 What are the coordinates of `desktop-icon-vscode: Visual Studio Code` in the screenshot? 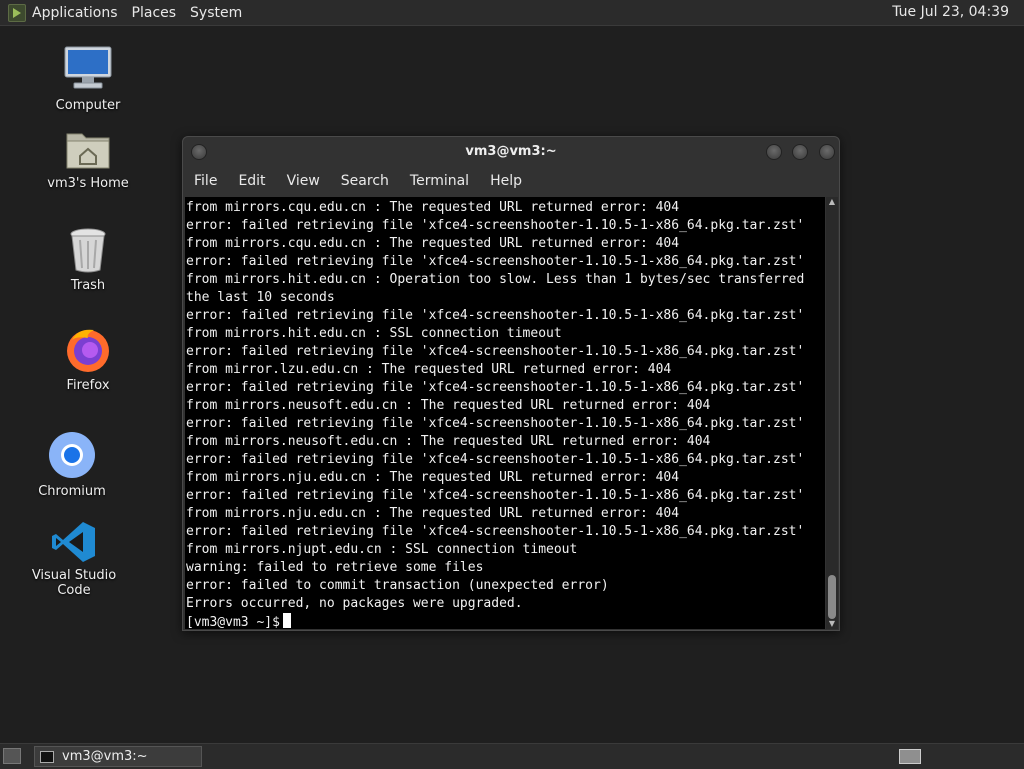 It's located at (74, 559).